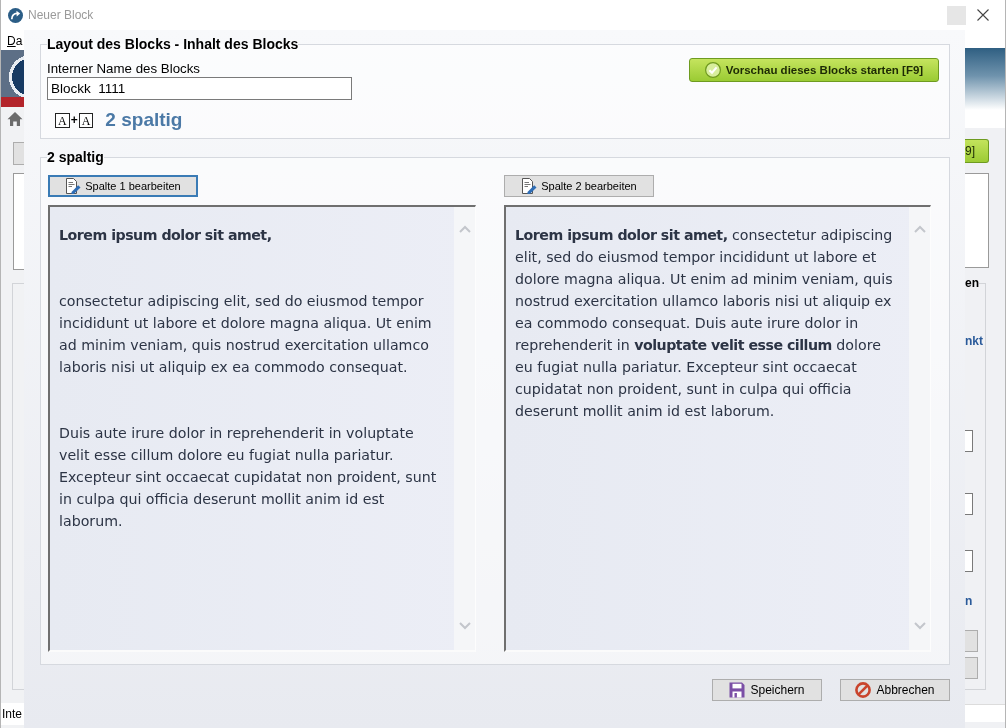 This screenshot has height=728, width=1006. Describe the element at coordinates (15, 119) in the screenshot. I see `home-icon` at that location.